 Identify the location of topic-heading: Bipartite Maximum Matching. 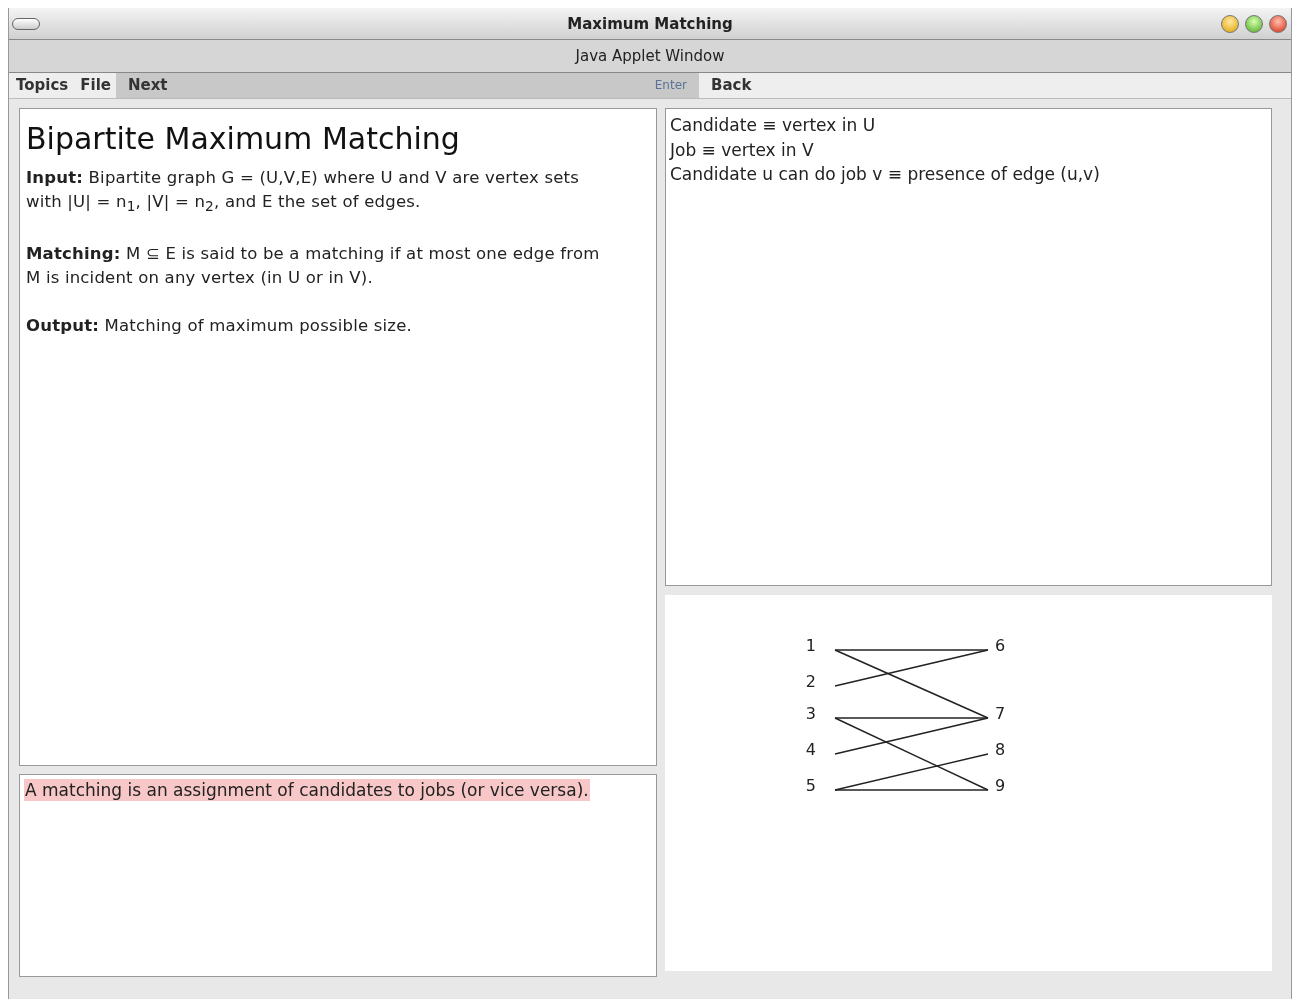
(243, 138).